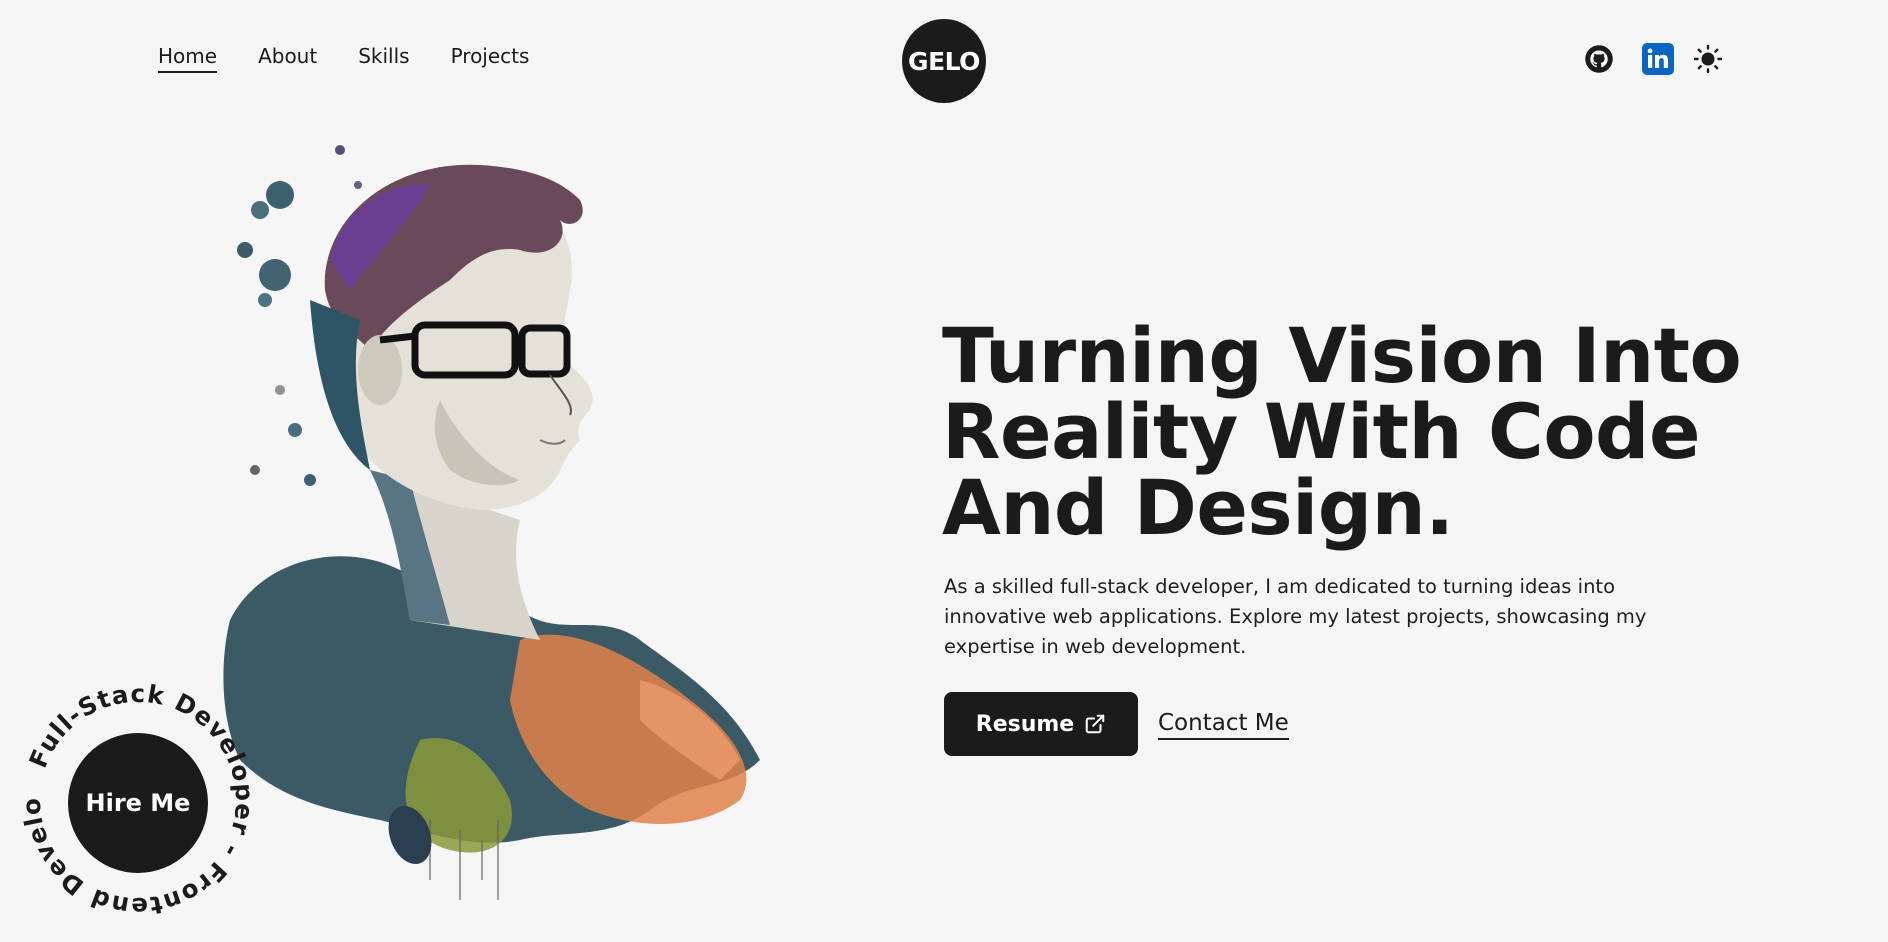 The height and width of the screenshot is (942, 1888). Describe the element at coordinates (188, 58) in the screenshot. I see `nav-home-link: Home` at that location.